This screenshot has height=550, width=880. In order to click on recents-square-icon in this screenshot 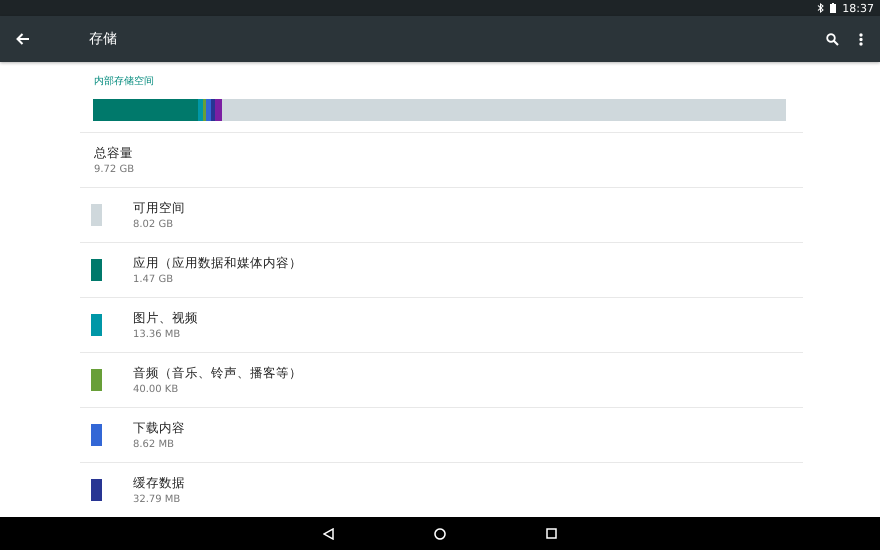, I will do `click(551, 533)`.